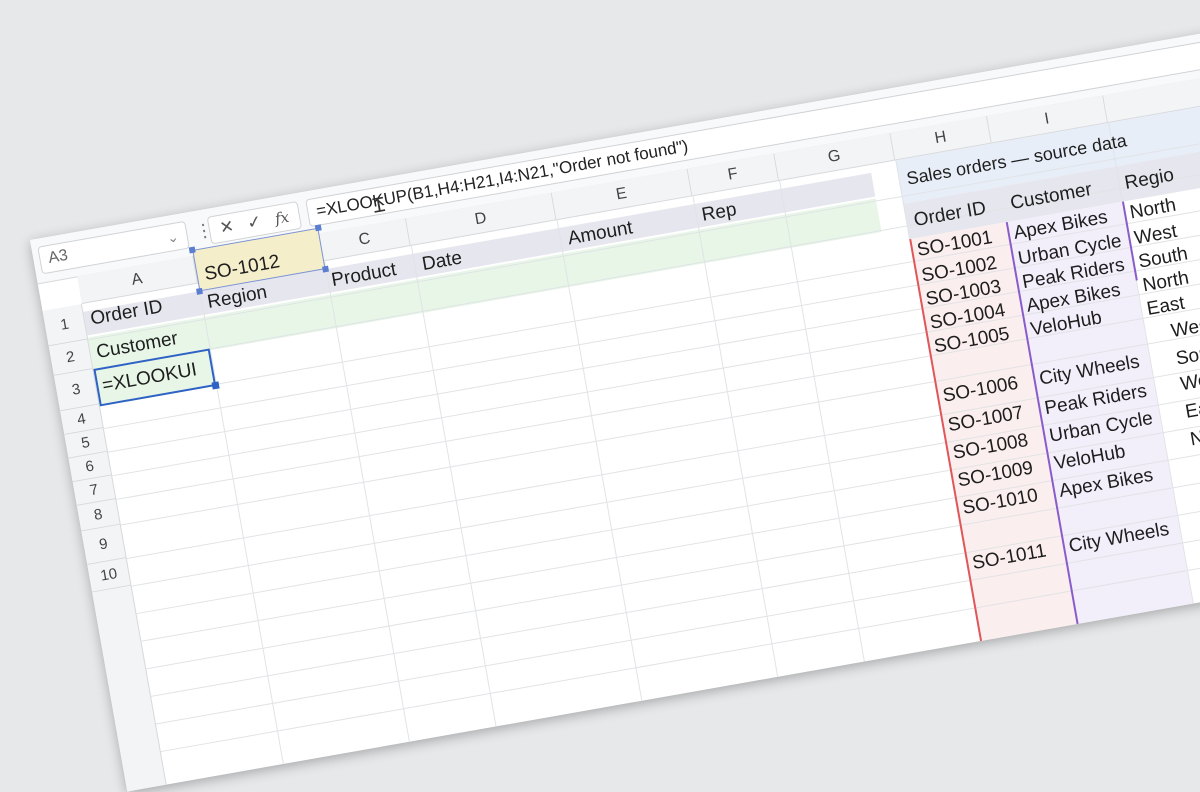 This screenshot has width=1200, height=792. Describe the element at coordinates (58, 256) in the screenshot. I see `name-box-value: A3` at that location.